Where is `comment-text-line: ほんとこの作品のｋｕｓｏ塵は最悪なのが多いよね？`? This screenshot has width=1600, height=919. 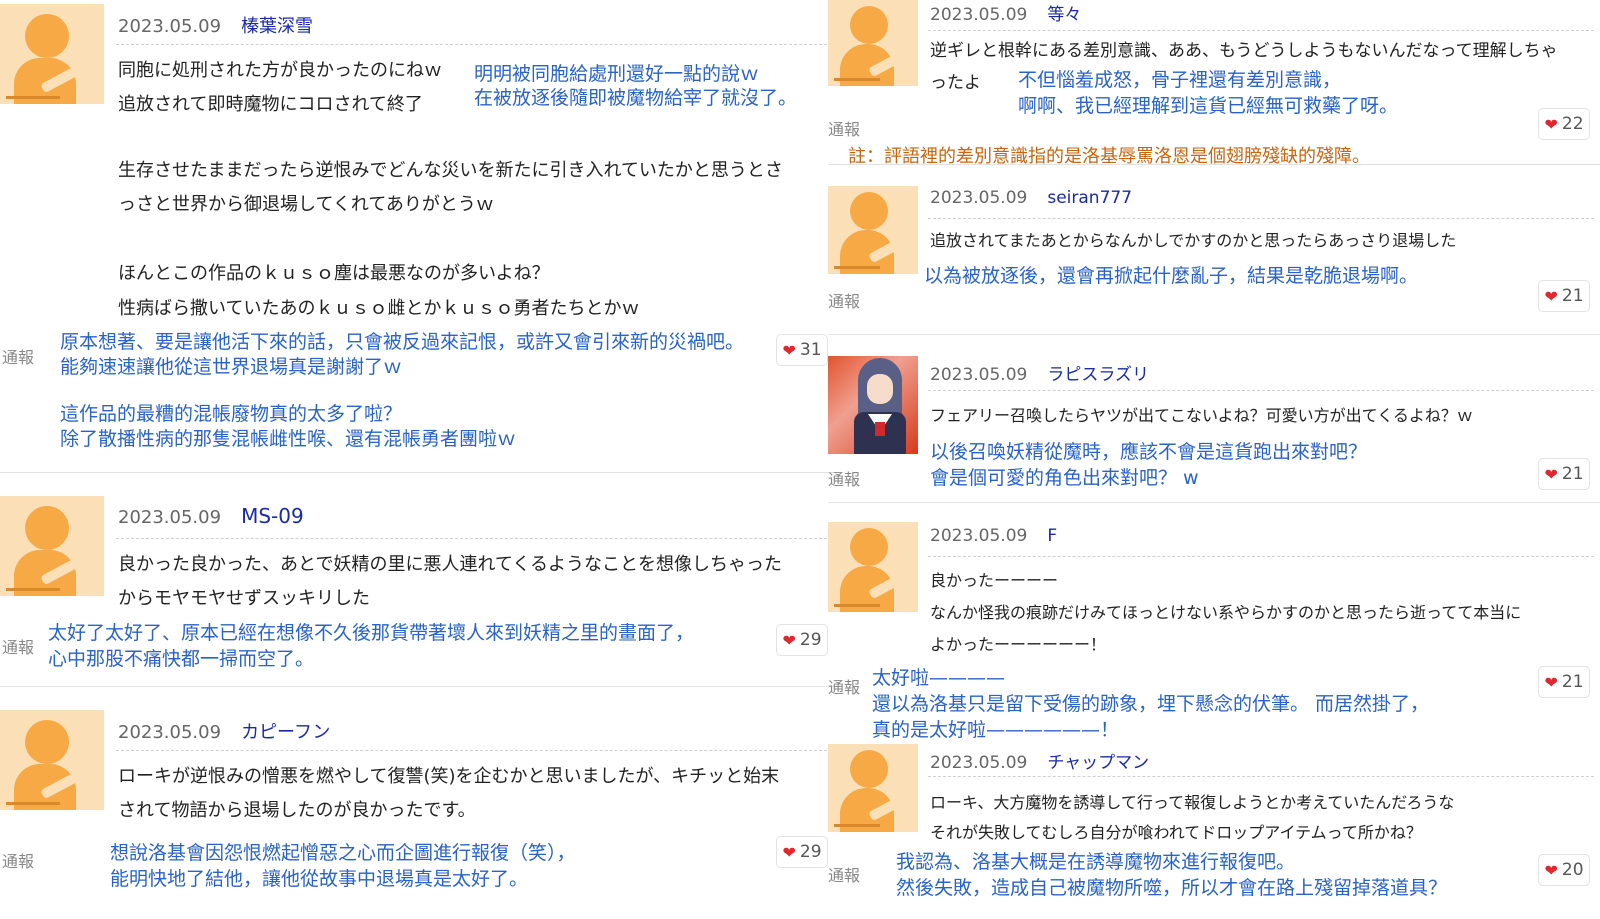
comment-text-line: ほんとこの作品のｋｕｓｏ塵は最悪なのが多いよね？ is located at coordinates (334, 273).